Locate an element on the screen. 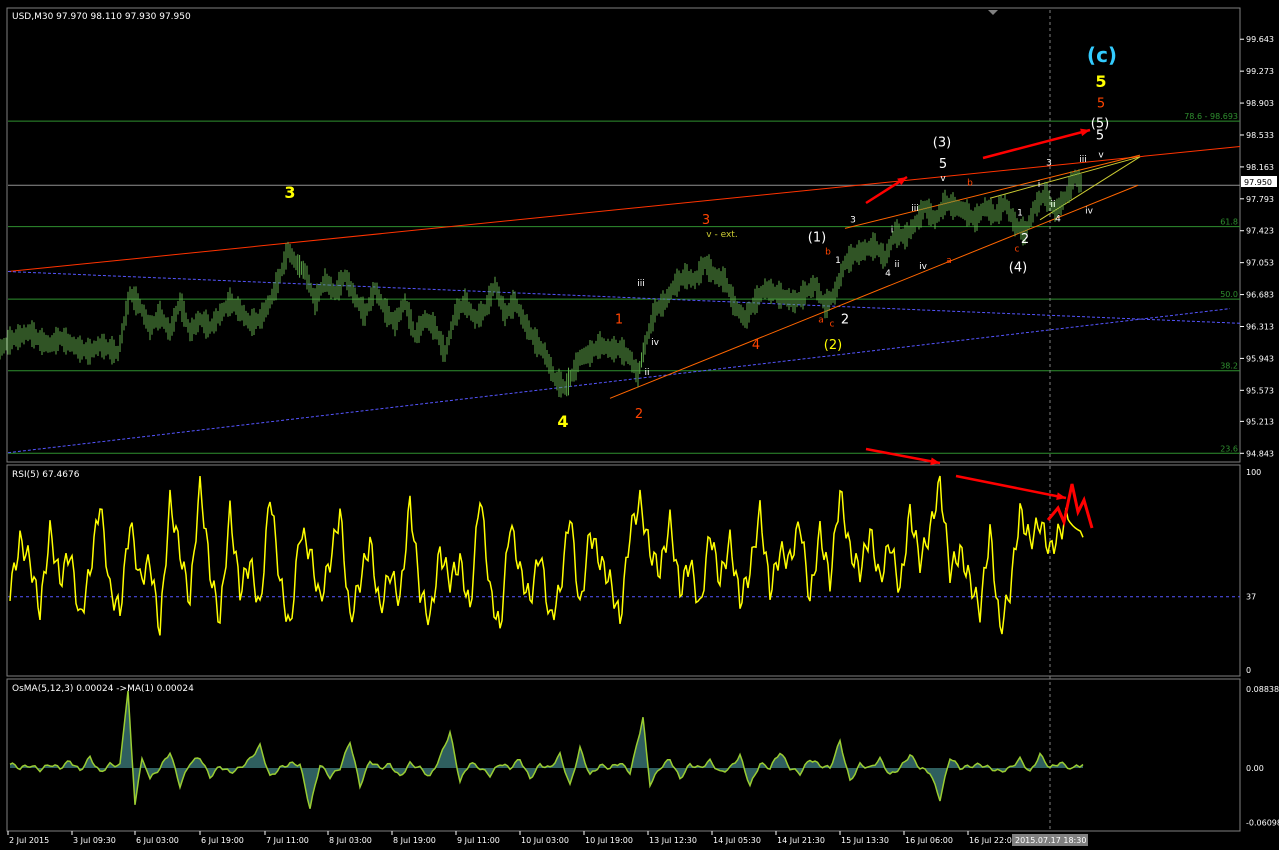 The height and width of the screenshot is (850, 1279). time-tick-label: 16 Jul 22:00 is located at coordinates (993, 840).